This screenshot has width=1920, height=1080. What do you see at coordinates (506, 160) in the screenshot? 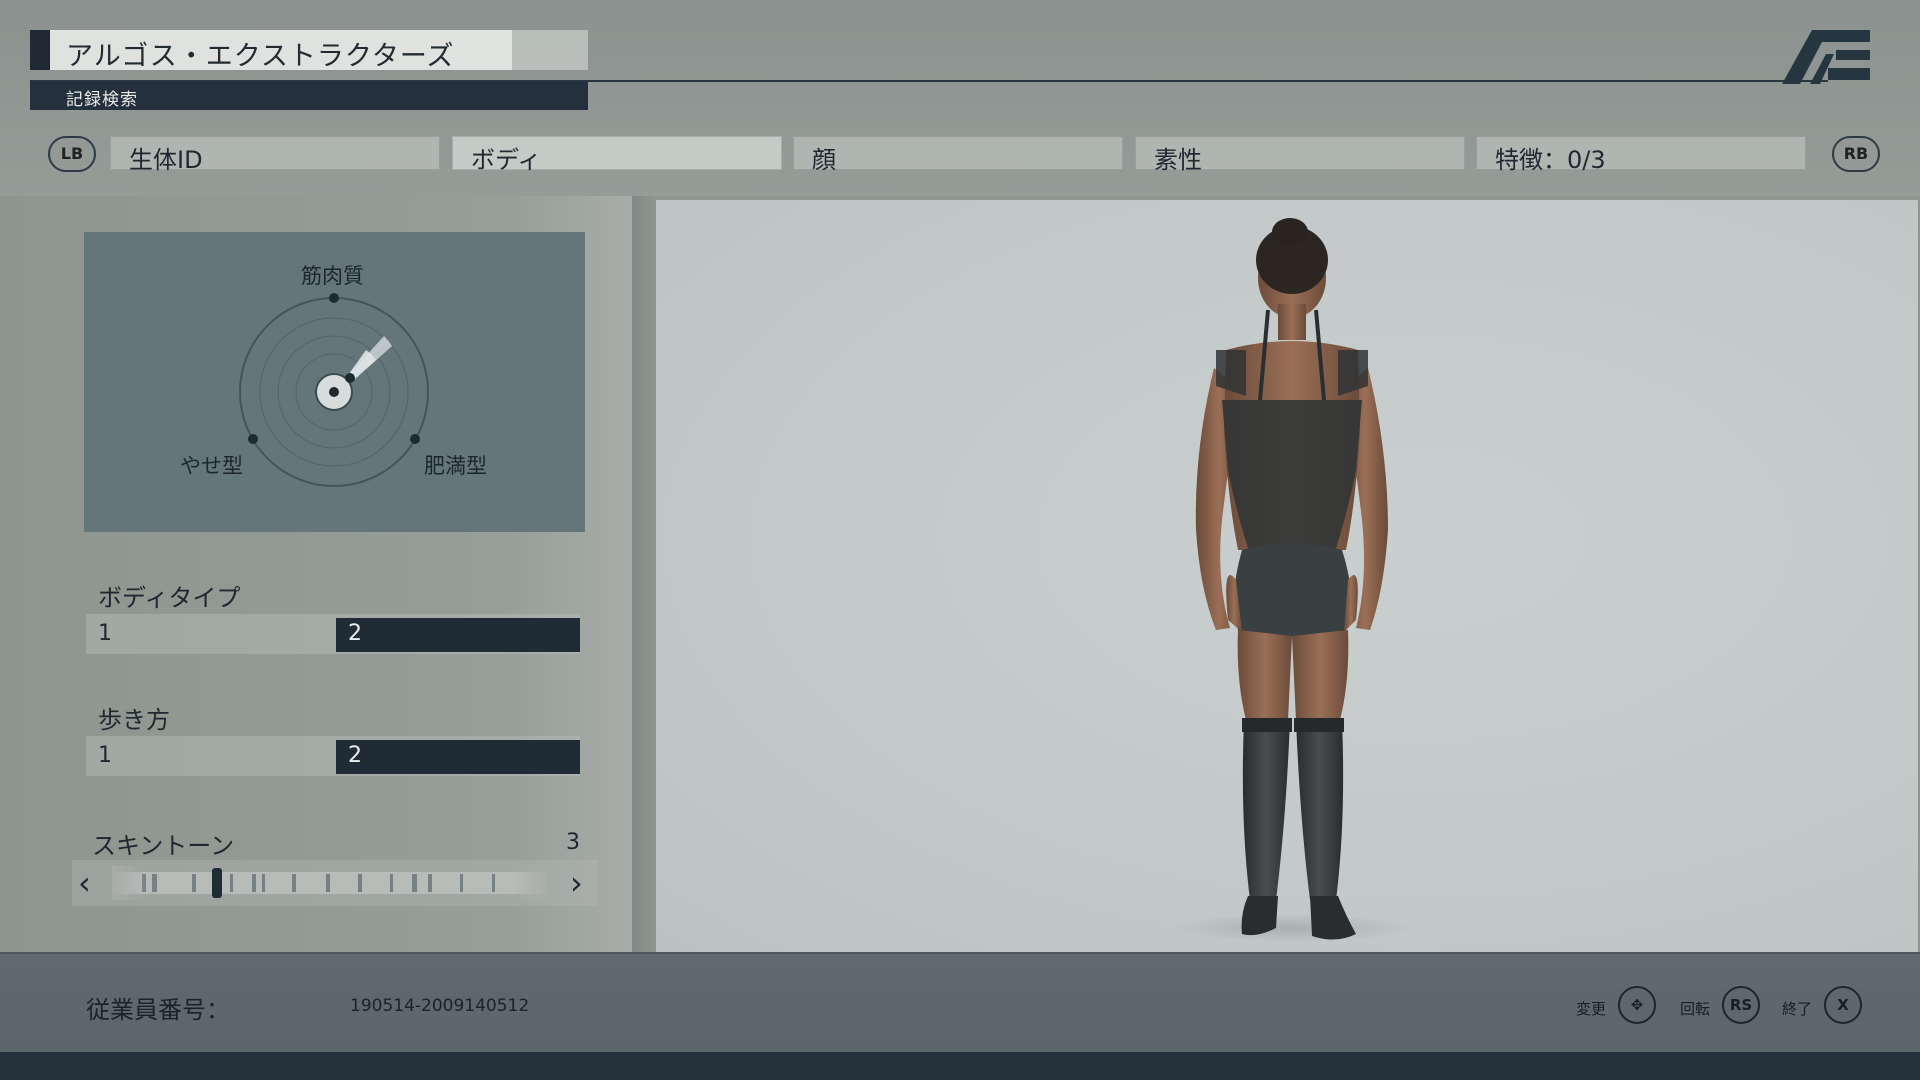
I see `tab-label: ボディ` at bounding box center [506, 160].